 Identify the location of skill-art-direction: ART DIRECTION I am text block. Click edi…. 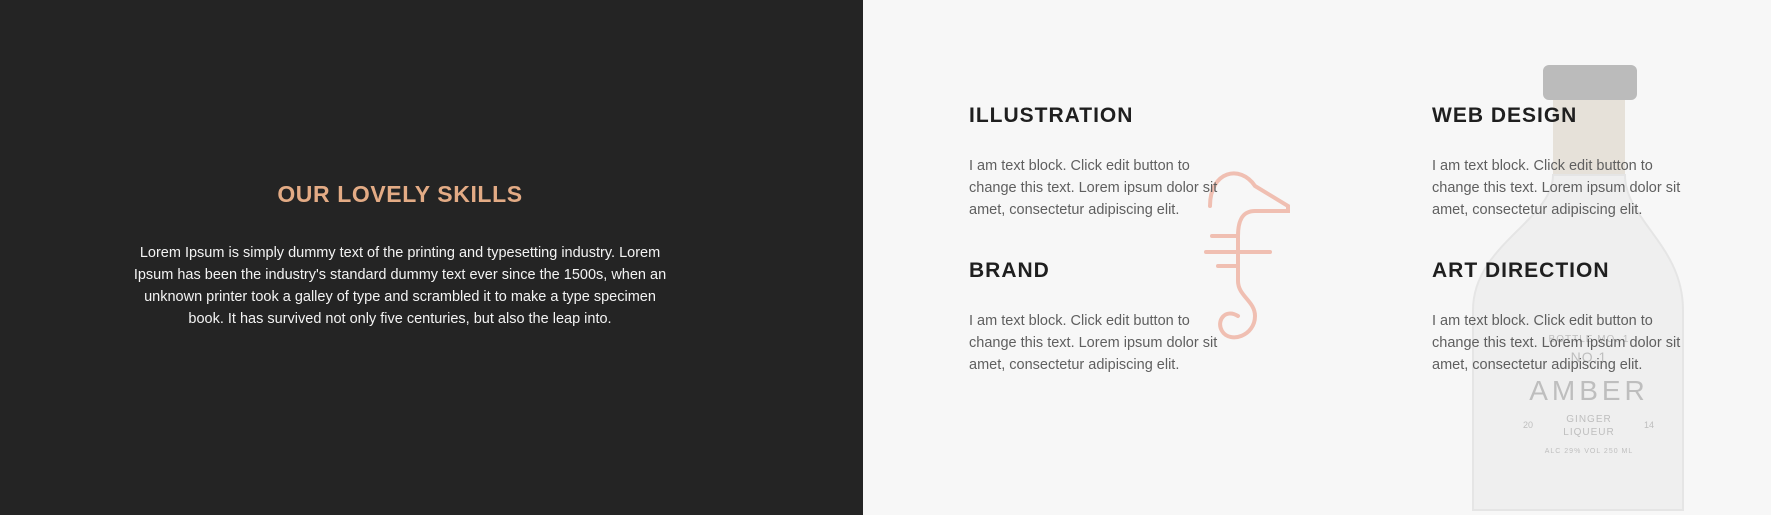
(1567, 316).